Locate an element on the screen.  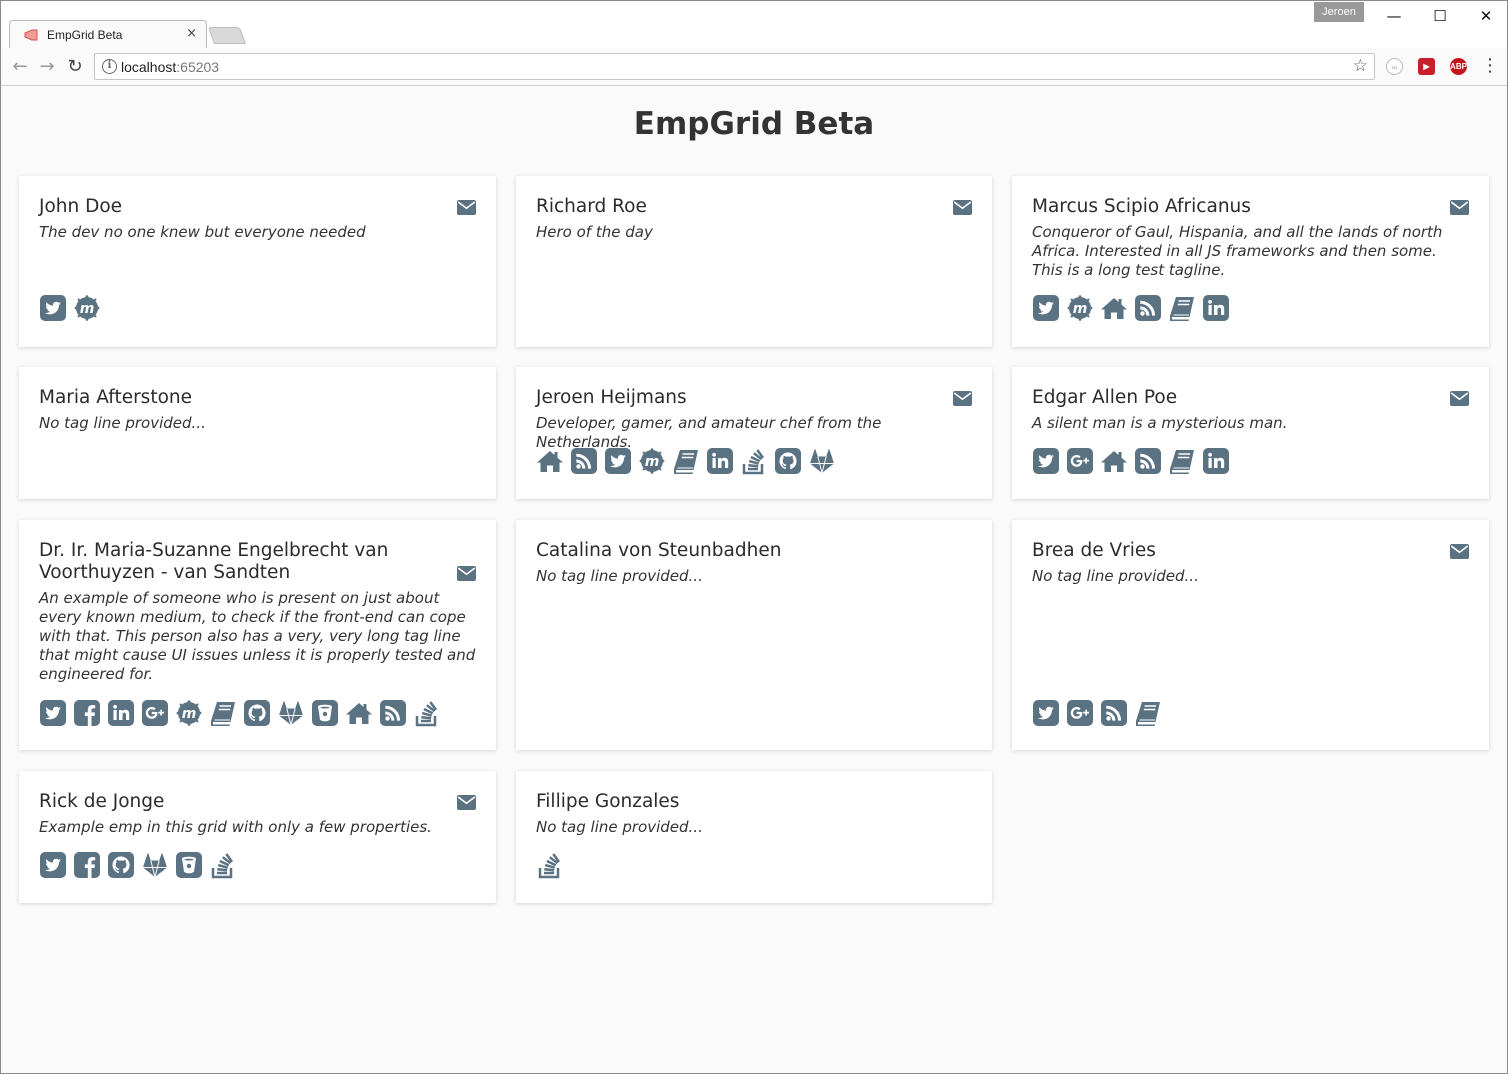
bookmark-star-icon: ☆ is located at coordinates (1360, 66).